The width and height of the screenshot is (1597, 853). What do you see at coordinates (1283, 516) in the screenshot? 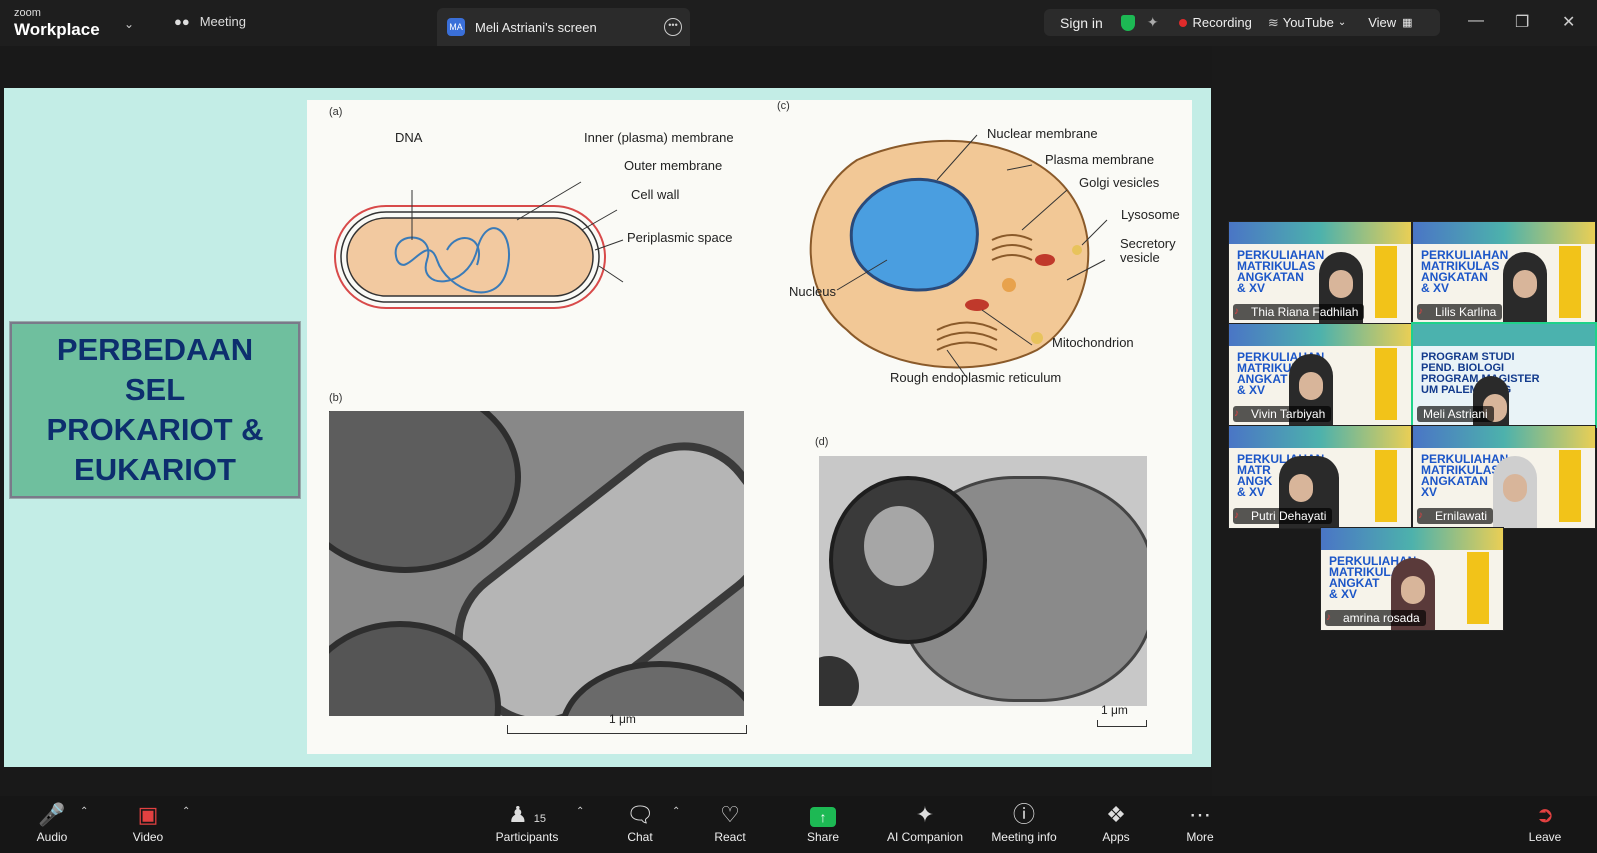
I see `participant-name: Putri Dehayati` at bounding box center [1283, 516].